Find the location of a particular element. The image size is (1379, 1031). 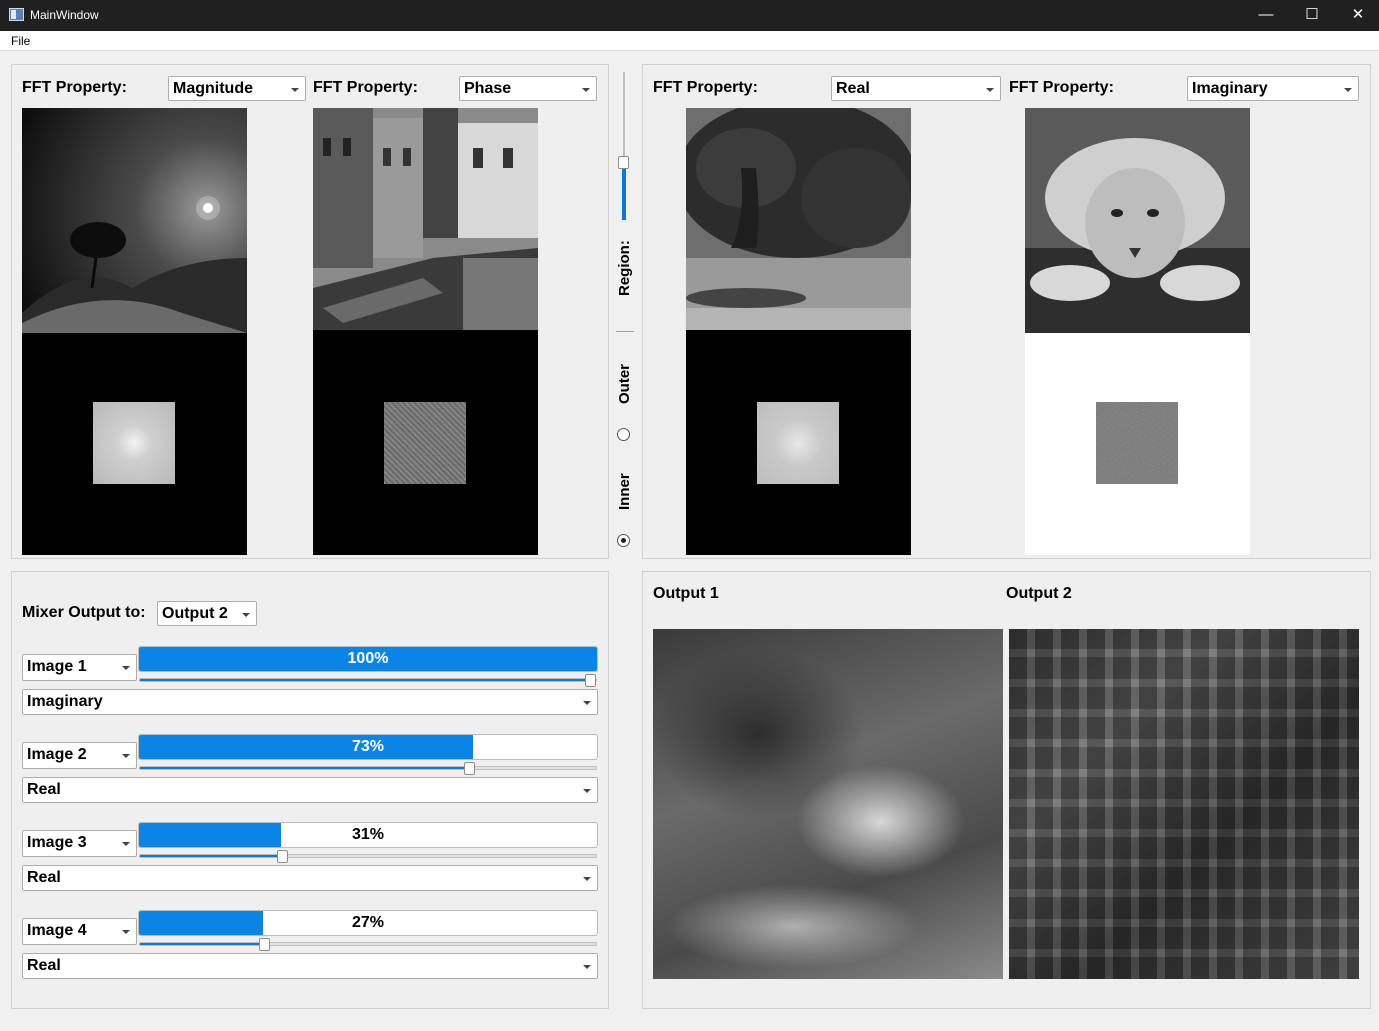

close-button: ✕ is located at coordinates (1357, 15).